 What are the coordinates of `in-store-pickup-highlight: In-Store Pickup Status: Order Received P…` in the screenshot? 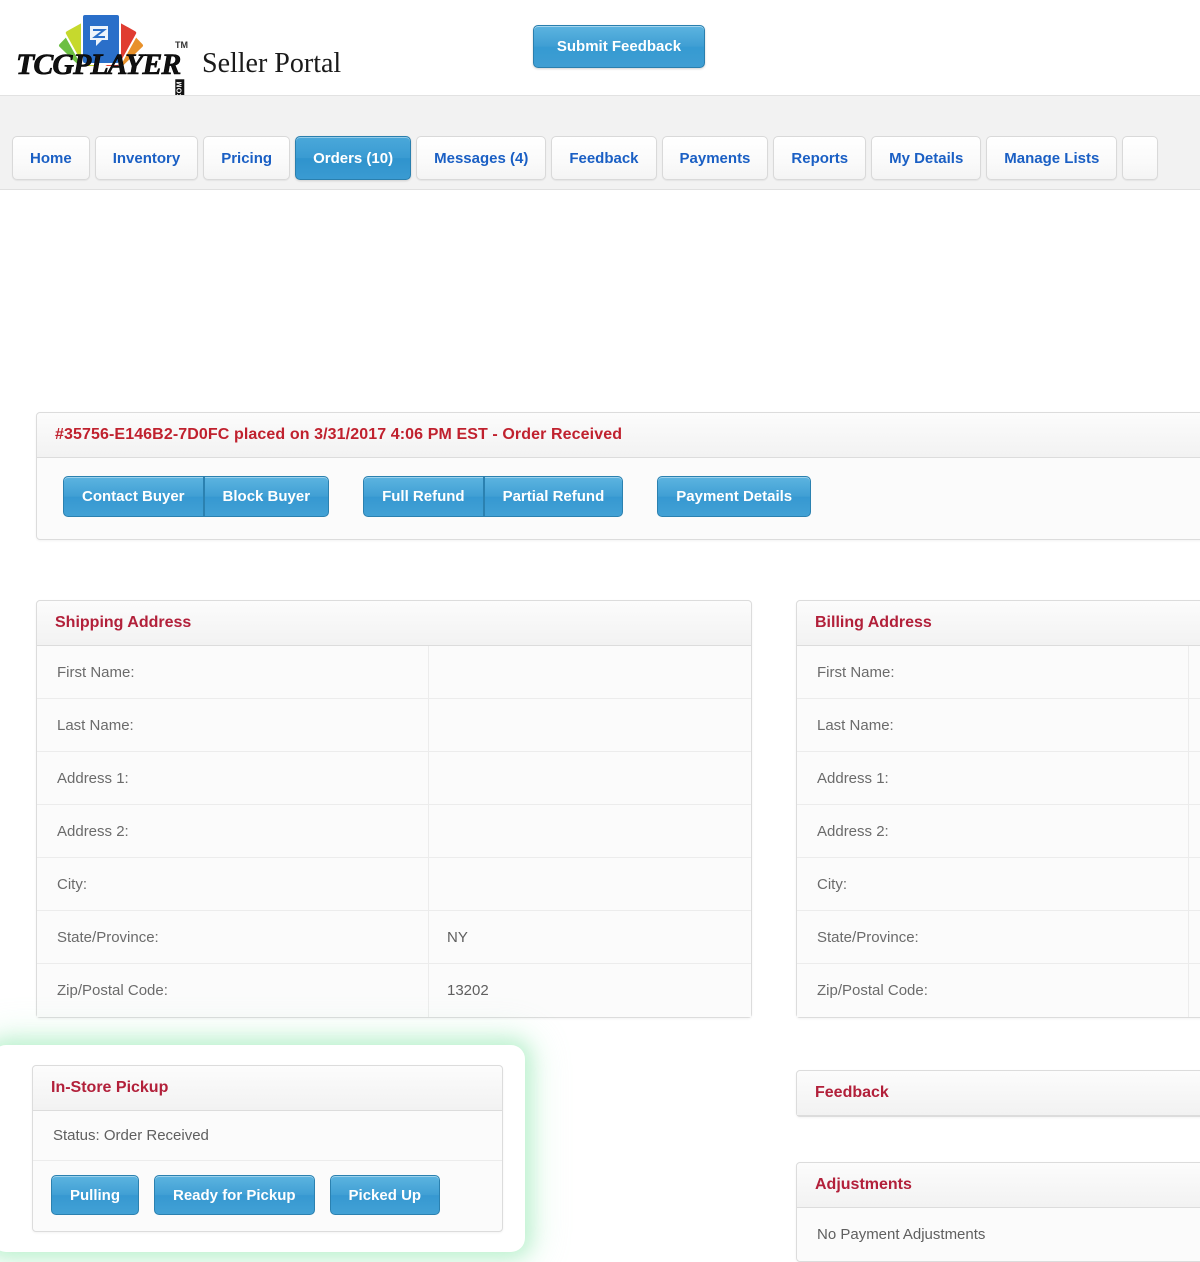 It's located at (262, 1148).